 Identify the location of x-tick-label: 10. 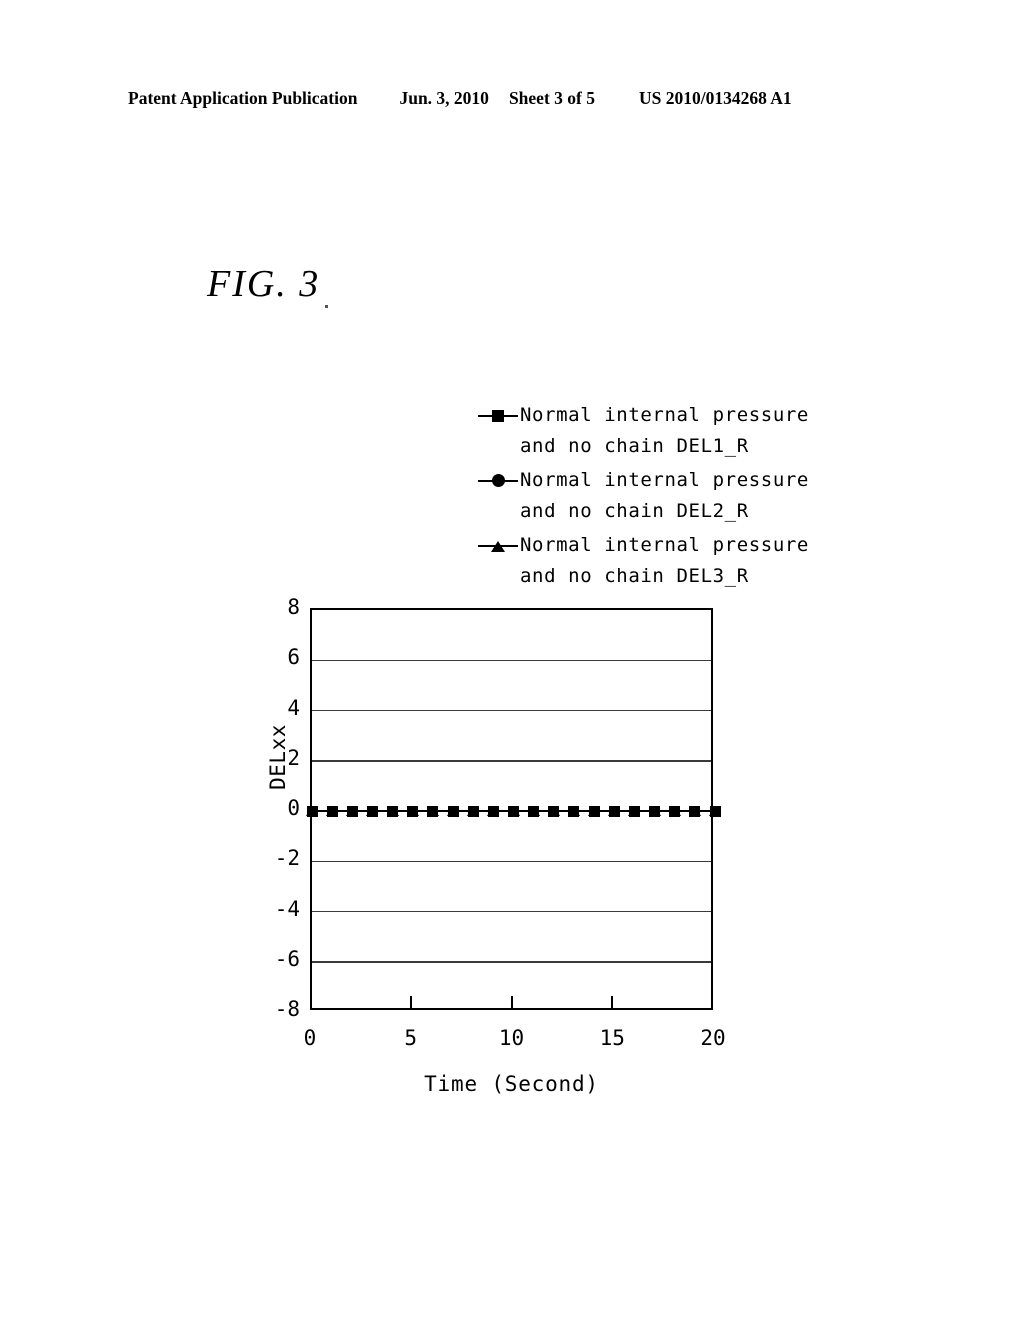
(511, 1038).